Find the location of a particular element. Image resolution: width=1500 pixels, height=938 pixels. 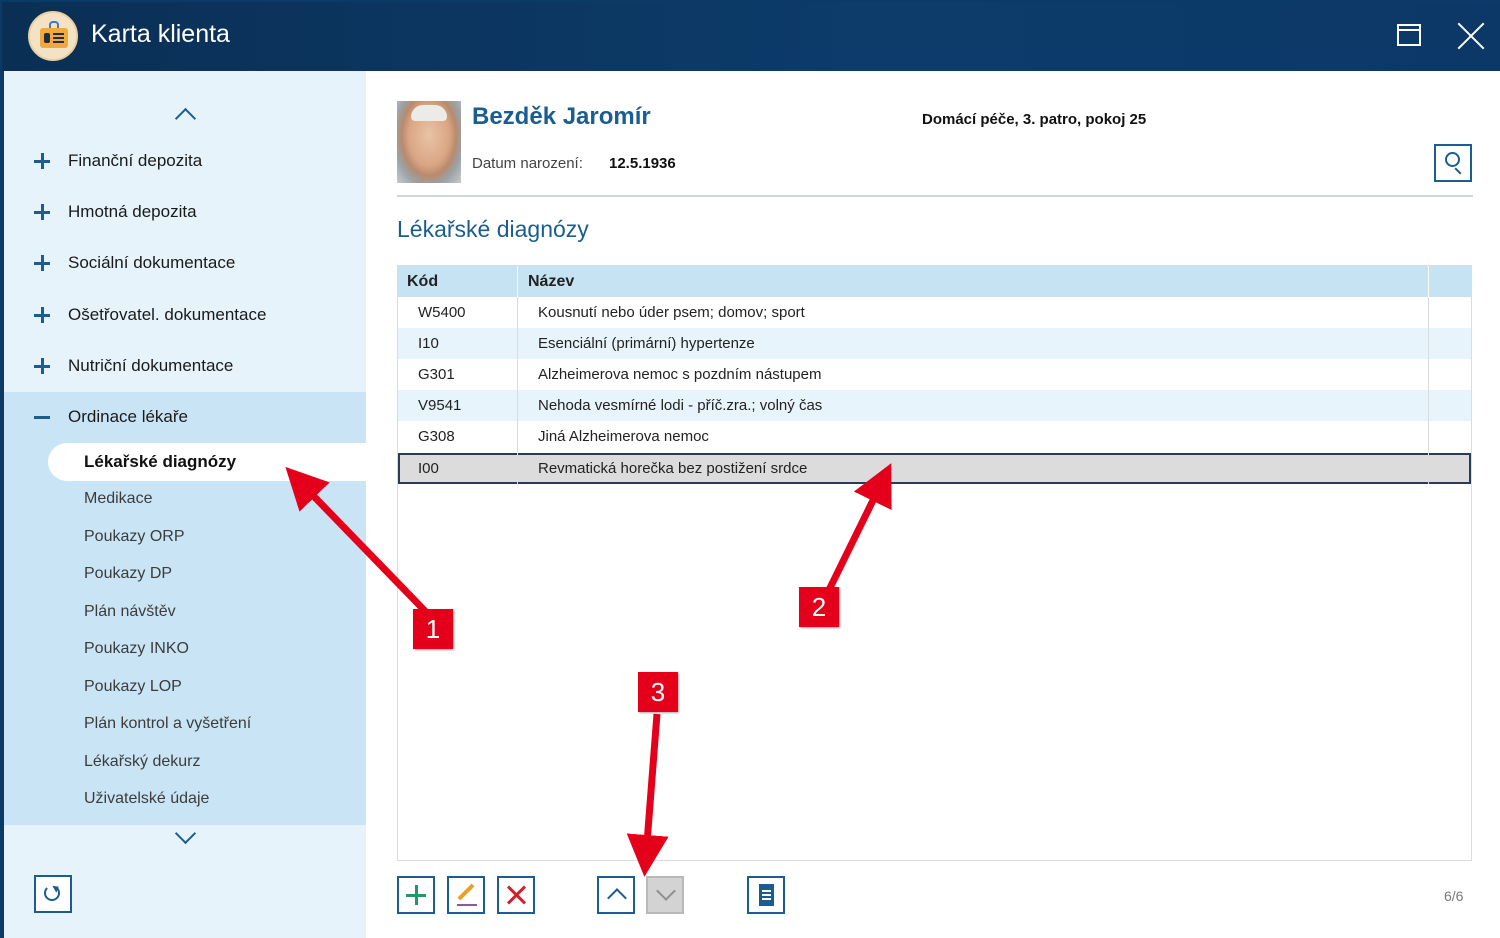

sidebar-subitem-lekarske-diagnozy: Lékařské diagnózy is located at coordinates (207, 462).